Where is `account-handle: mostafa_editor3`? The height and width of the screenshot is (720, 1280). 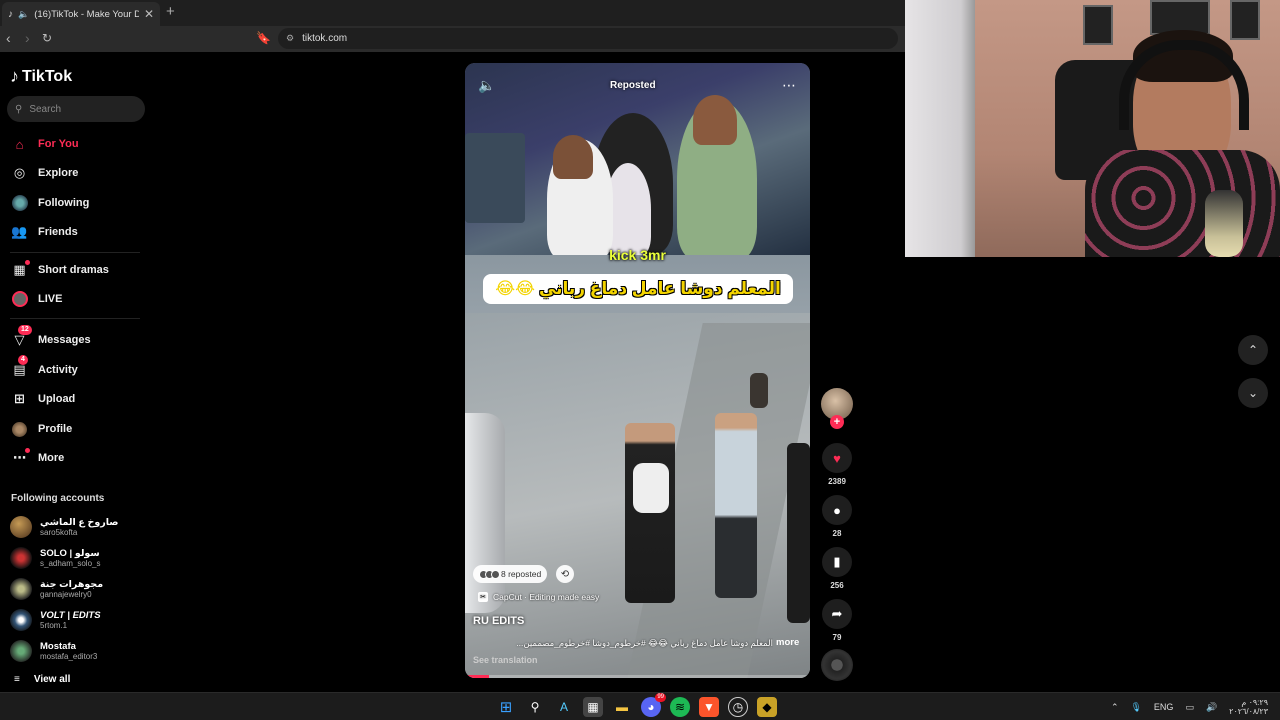
account-handle: mostafa_editor3 is located at coordinates (69, 656).